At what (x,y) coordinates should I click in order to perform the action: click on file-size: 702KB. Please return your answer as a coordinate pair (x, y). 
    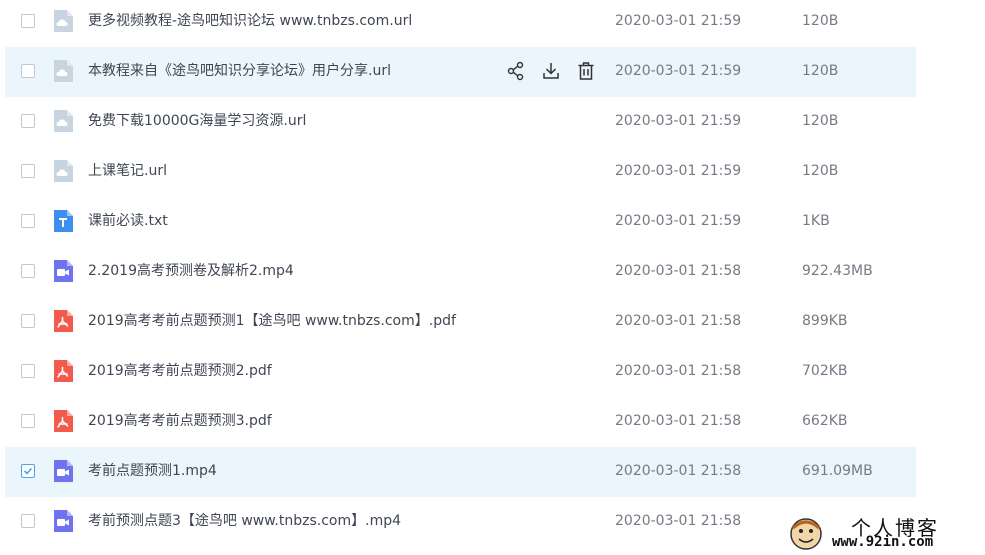
    Looking at the image, I should click on (825, 371).